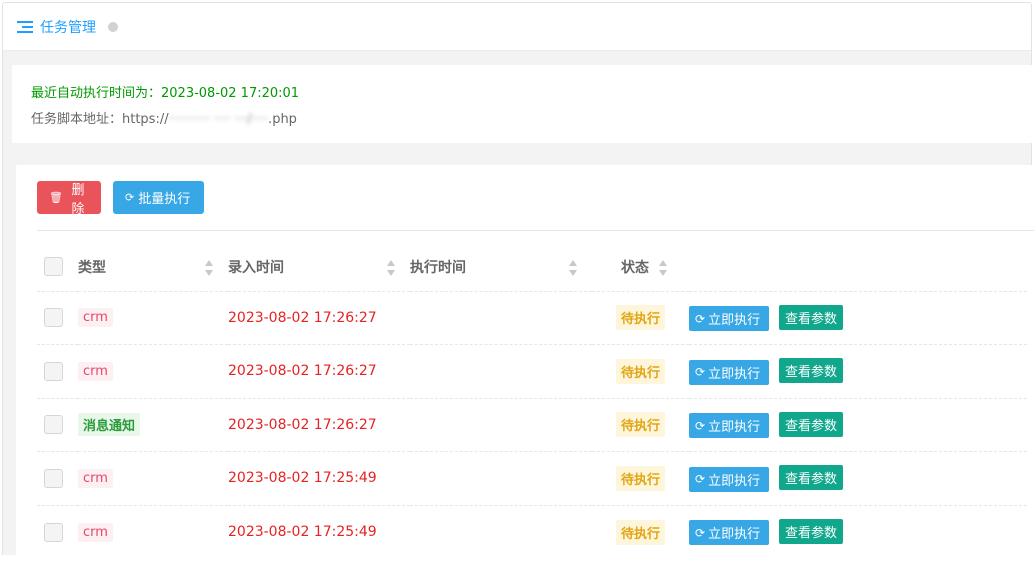 The height and width of the screenshot is (565, 1034). I want to click on batch-run-button: ⟳ 批量执行, so click(158, 197).